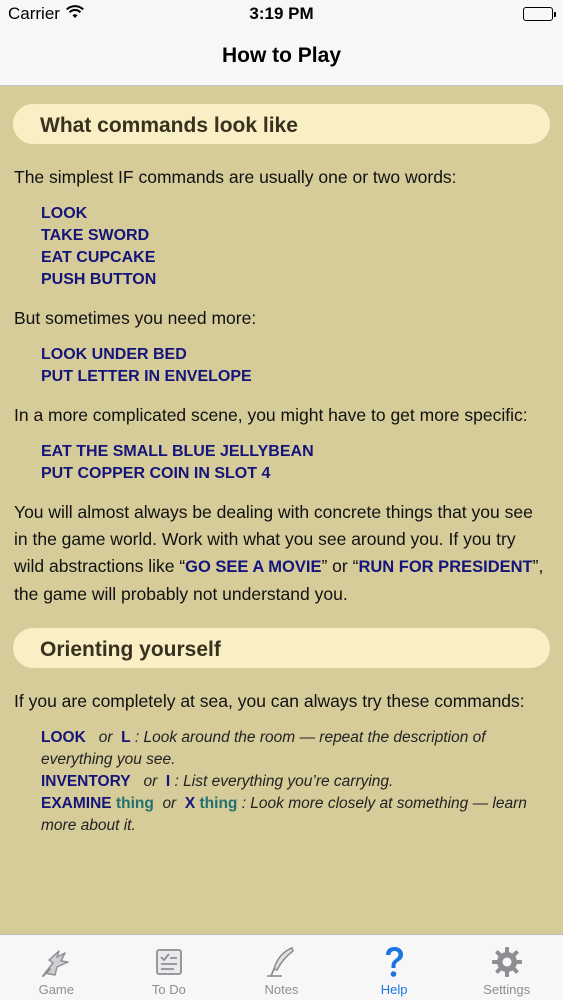 The height and width of the screenshot is (1000, 563). What do you see at coordinates (126, 737) in the screenshot?
I see `command-alias: L` at bounding box center [126, 737].